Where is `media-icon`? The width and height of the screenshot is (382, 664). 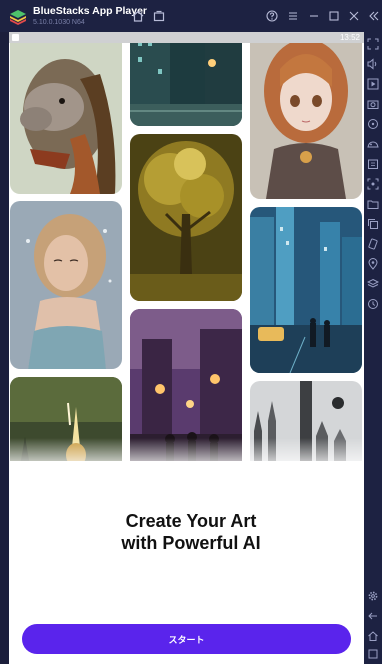 media-icon is located at coordinates (373, 84).